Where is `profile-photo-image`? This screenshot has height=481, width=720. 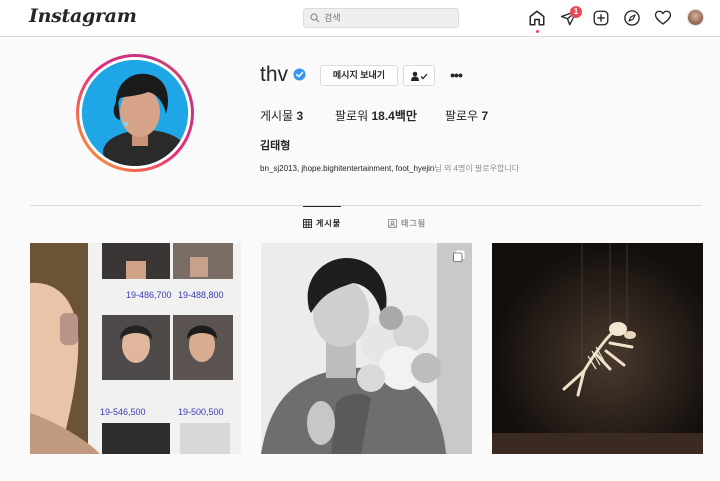 profile-photo-image is located at coordinates (135, 113).